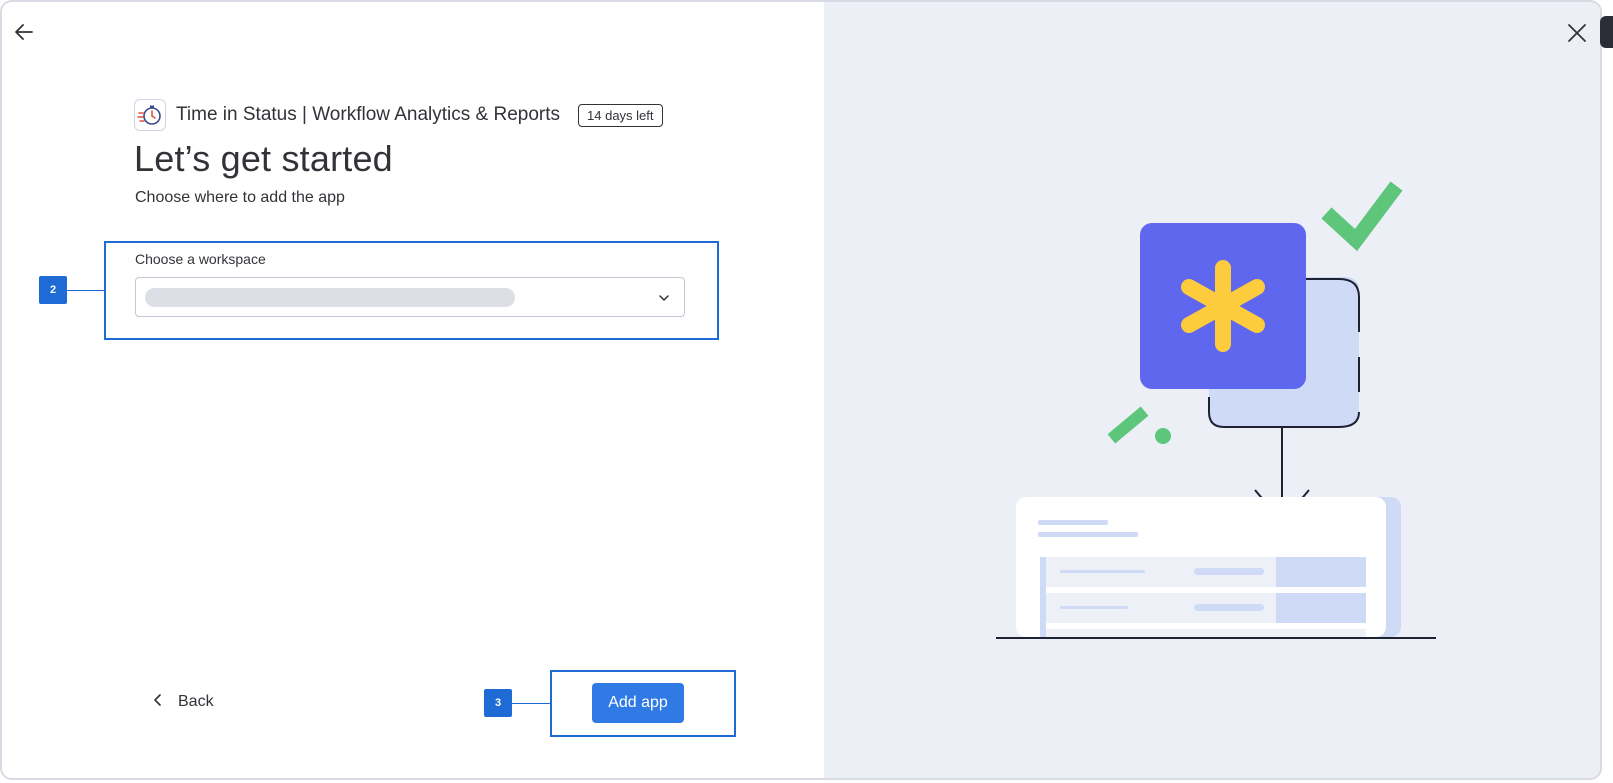  Describe the element at coordinates (1163, 436) in the screenshot. I see `decor-dot` at that location.